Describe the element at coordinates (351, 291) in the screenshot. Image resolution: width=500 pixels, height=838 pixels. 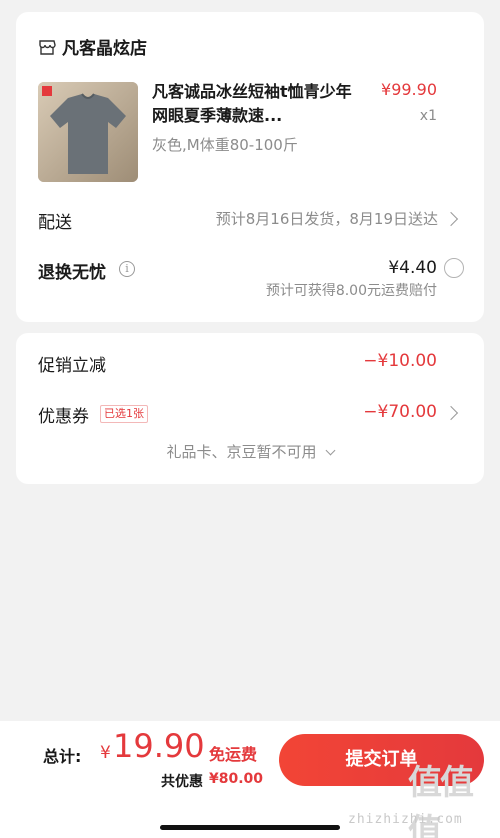
I see `return-service-note: 预计可获得8.00元运费赔付` at that location.